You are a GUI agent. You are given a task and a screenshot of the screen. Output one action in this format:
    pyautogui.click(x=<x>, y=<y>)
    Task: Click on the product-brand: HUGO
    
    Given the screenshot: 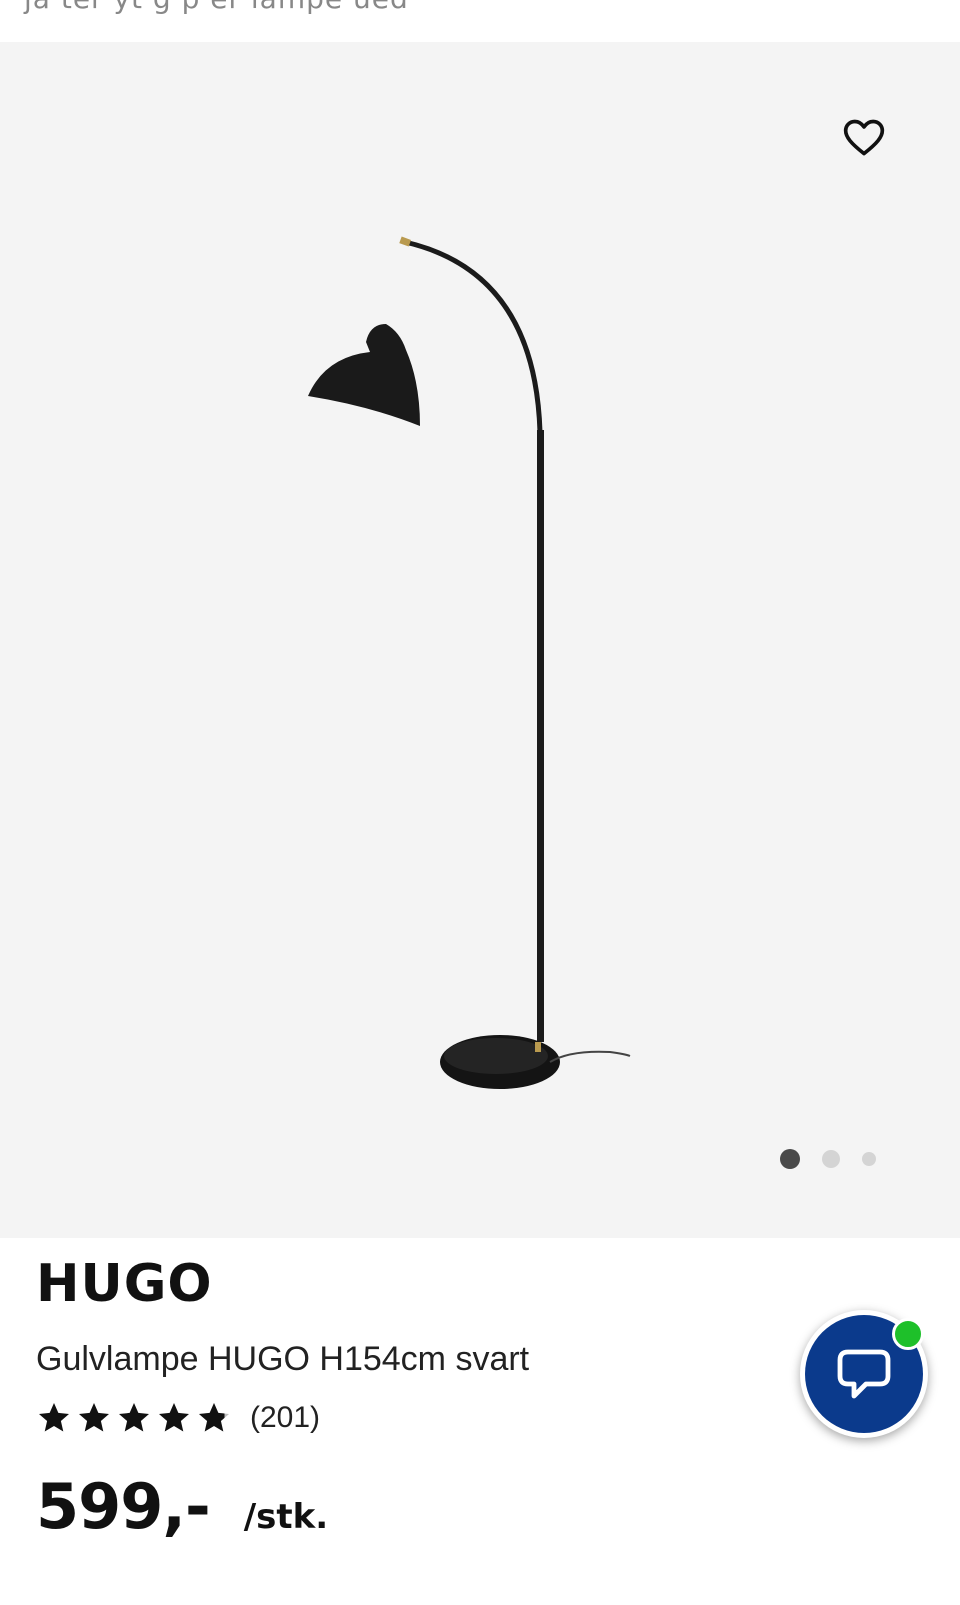 What is the action you would take?
    pyautogui.click(x=124, y=1284)
    